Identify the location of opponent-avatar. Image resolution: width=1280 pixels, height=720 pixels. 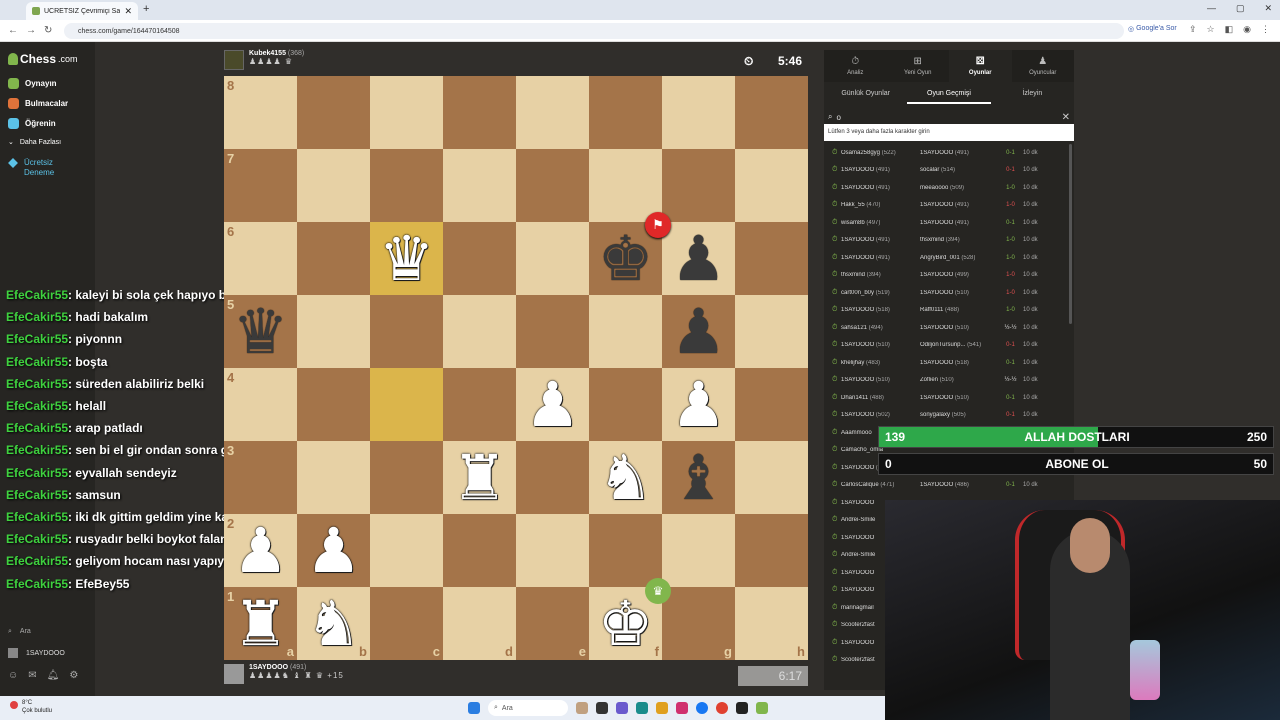
(234, 60).